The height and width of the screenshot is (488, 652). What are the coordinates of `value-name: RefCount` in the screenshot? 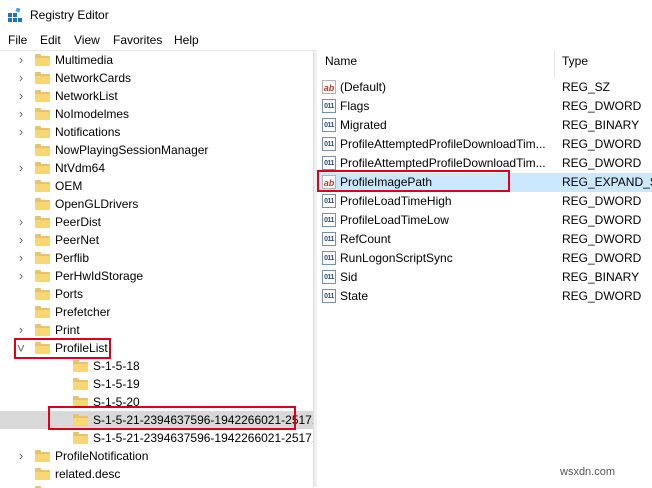 It's located at (365, 239).